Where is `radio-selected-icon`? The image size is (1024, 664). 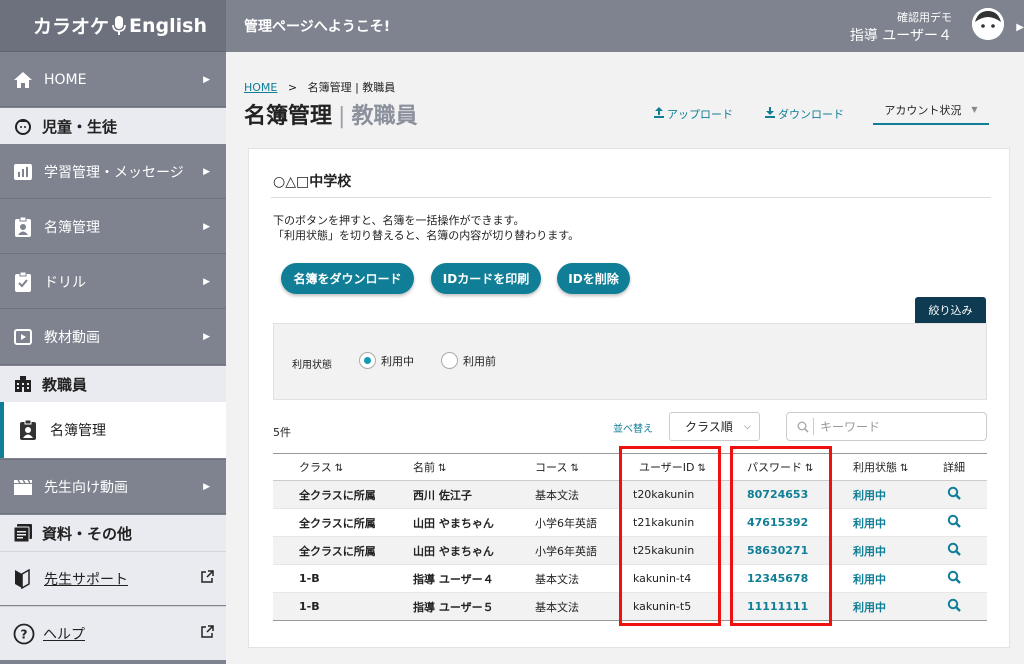
radio-selected-icon is located at coordinates (367, 360).